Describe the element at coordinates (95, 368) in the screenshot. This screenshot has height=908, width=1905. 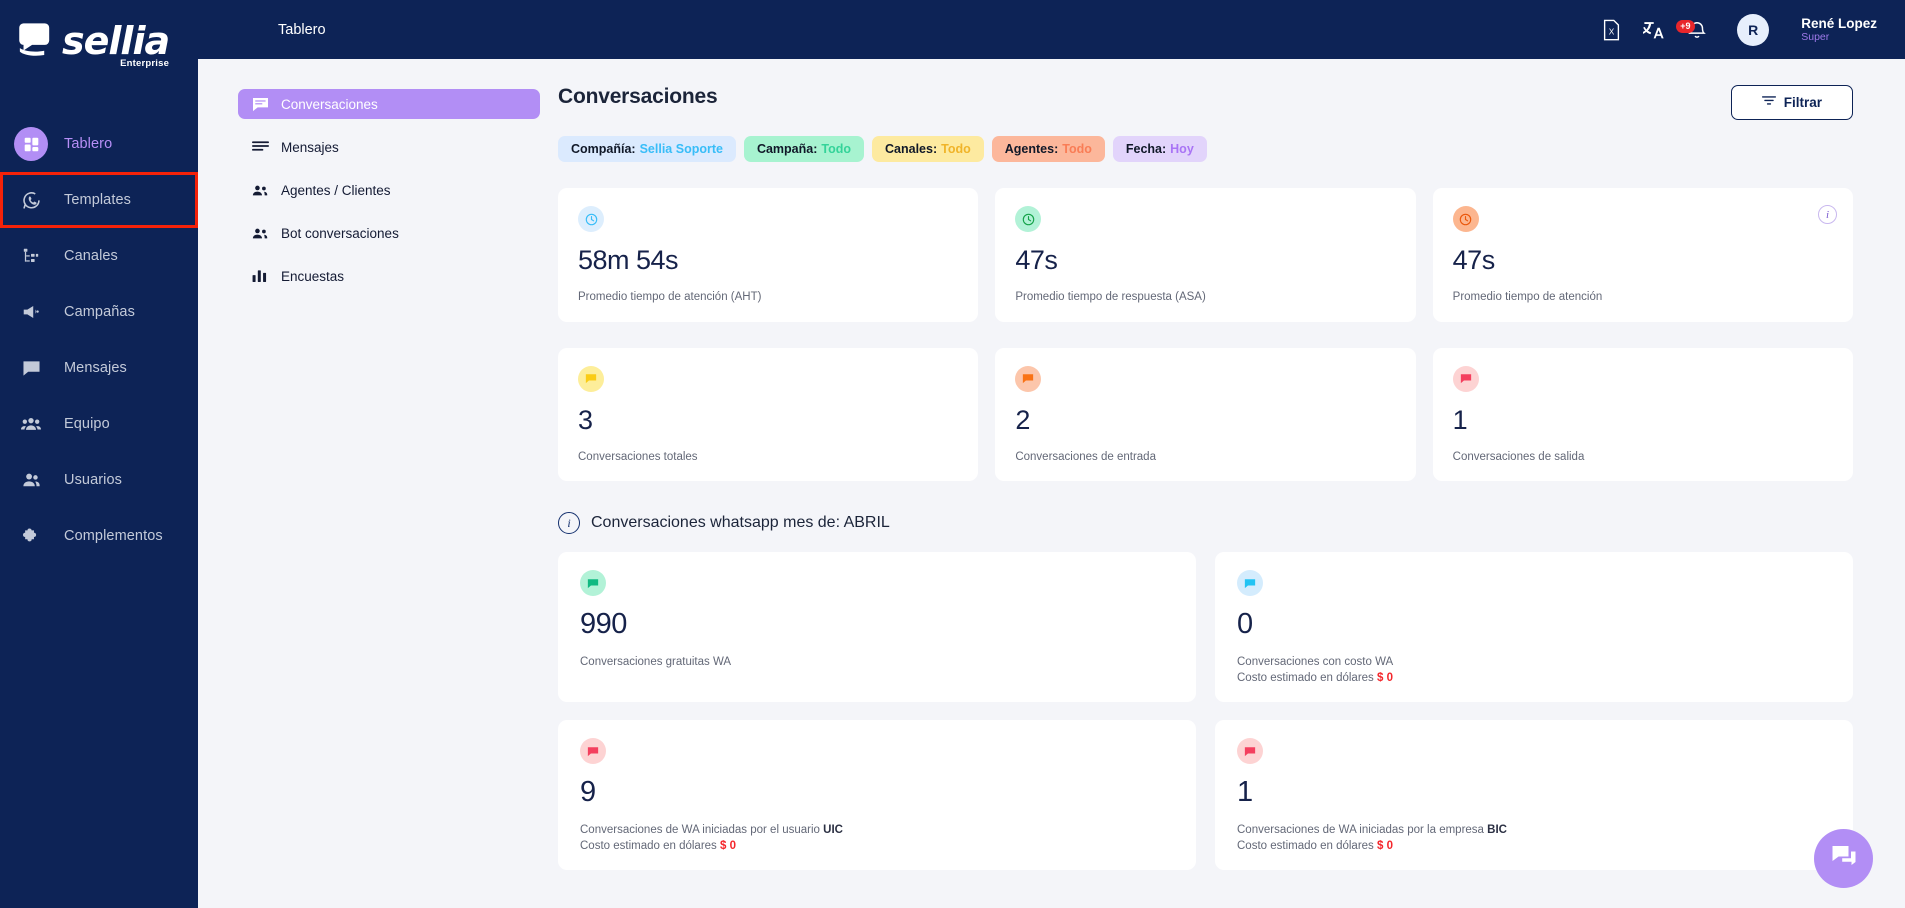
I see `sidebar-item-label: Mensajes` at that location.